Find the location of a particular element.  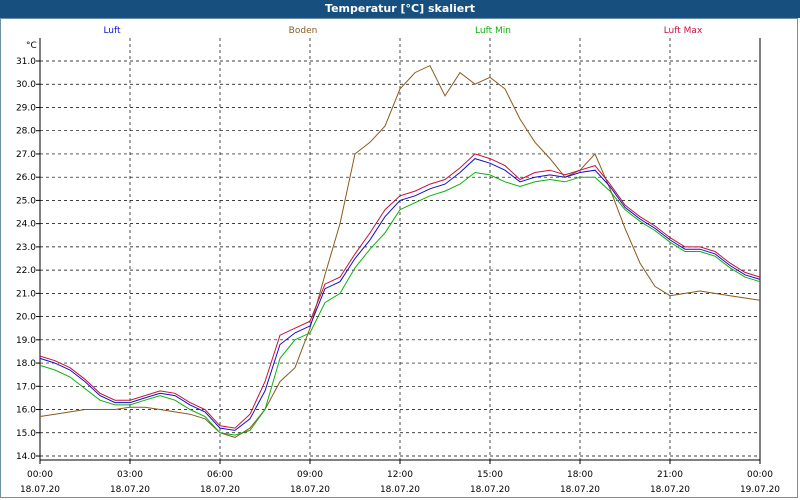

y-tick-label: 14.0 is located at coordinates (26, 457).